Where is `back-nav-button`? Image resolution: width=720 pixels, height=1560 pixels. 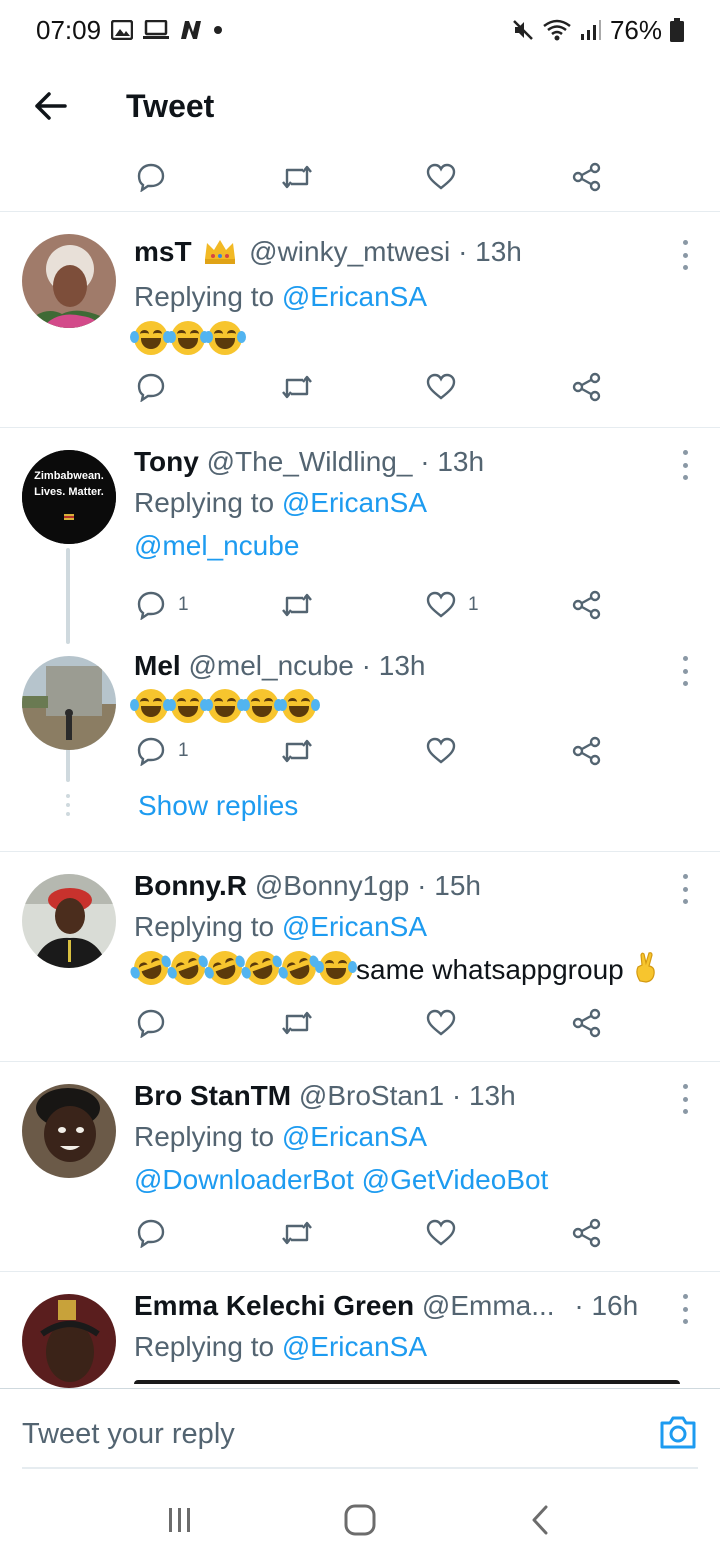
back-nav-button is located at coordinates (540, 1520).